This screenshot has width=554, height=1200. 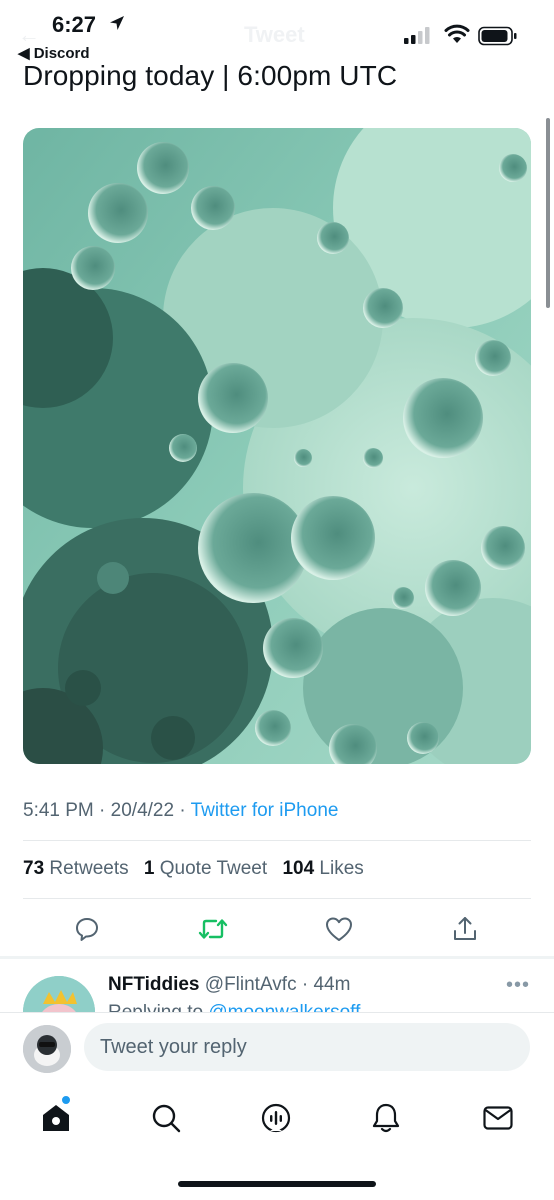 I want to click on tweet-meta: 5:41 PM · 20/4/22 · Twitter for iPhone, so click(x=180, y=811).